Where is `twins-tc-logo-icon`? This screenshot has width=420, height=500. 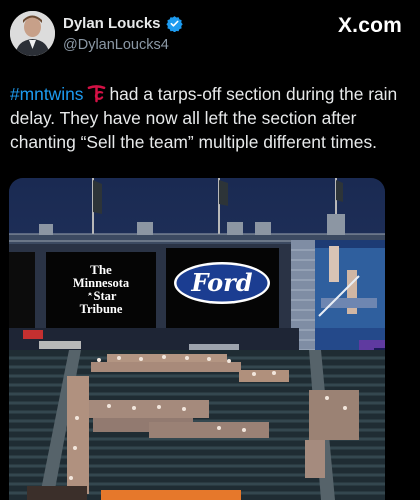 twins-tc-logo-icon is located at coordinates (96, 93).